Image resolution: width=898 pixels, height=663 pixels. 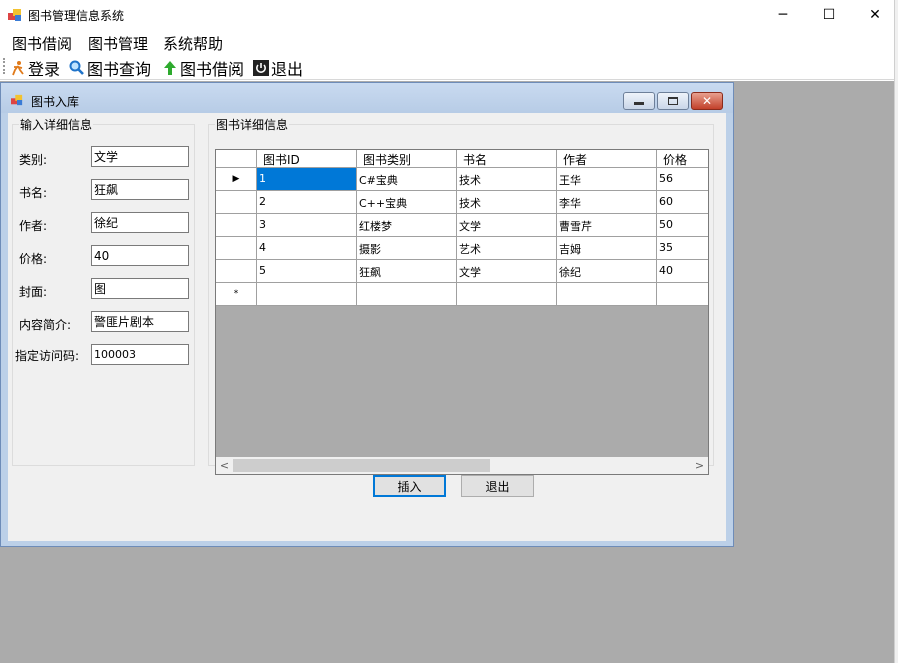 What do you see at coordinates (170, 68) in the screenshot?
I see `green-up-arrow-icon` at bounding box center [170, 68].